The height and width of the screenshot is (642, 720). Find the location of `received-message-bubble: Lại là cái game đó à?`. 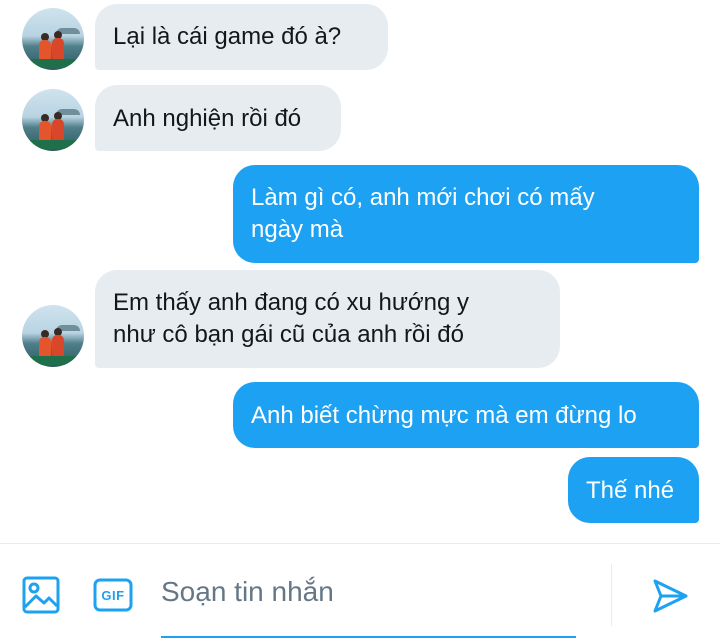

received-message-bubble: Lại là cái game đó à? is located at coordinates (241, 37).